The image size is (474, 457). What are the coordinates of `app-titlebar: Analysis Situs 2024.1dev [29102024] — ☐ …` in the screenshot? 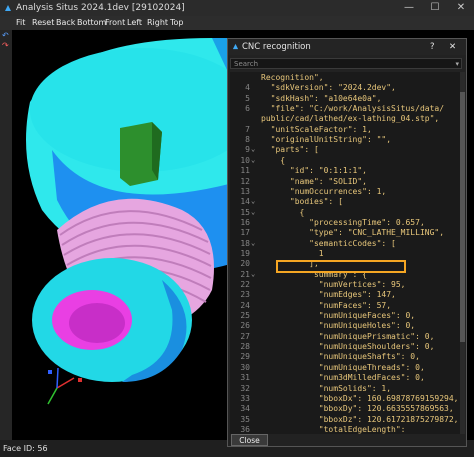 It's located at (237, 8).